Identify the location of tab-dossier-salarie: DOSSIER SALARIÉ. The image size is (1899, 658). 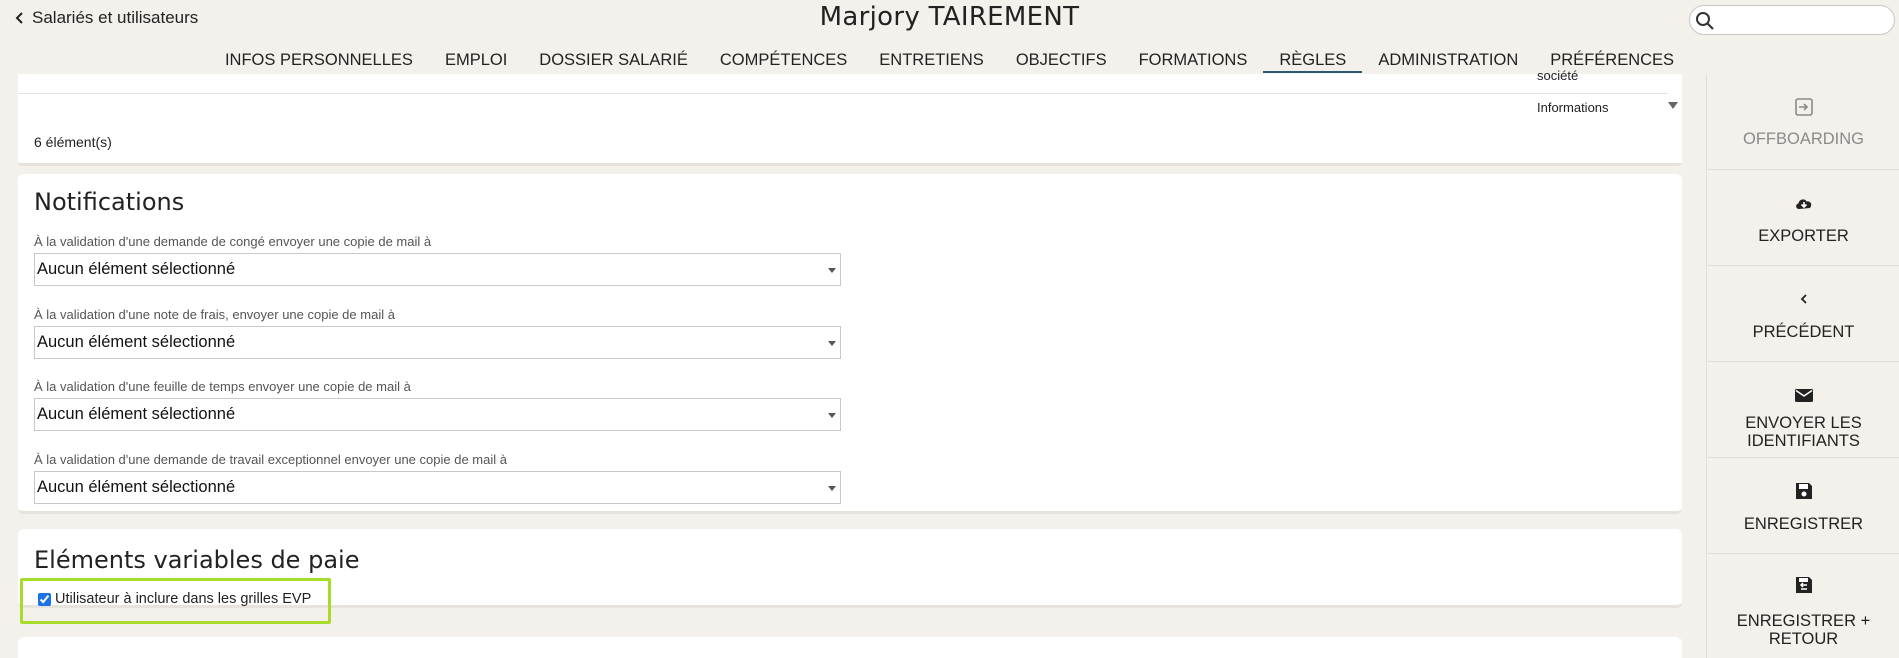
(613, 60).